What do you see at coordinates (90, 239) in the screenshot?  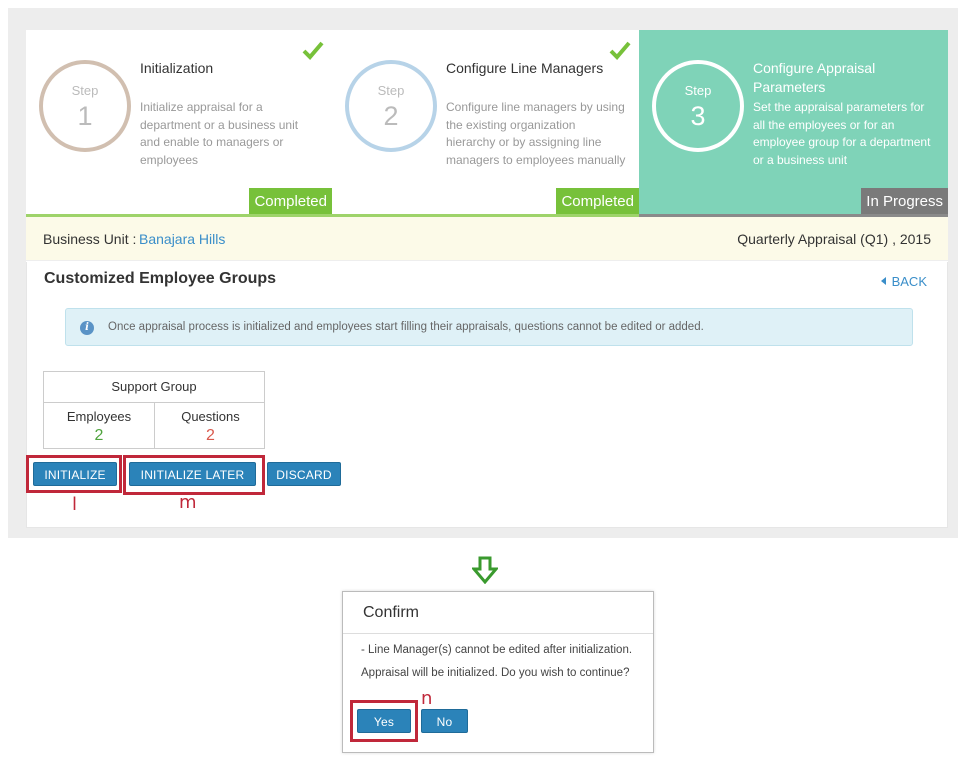 I see `business-unit-label: Business Unit :` at bounding box center [90, 239].